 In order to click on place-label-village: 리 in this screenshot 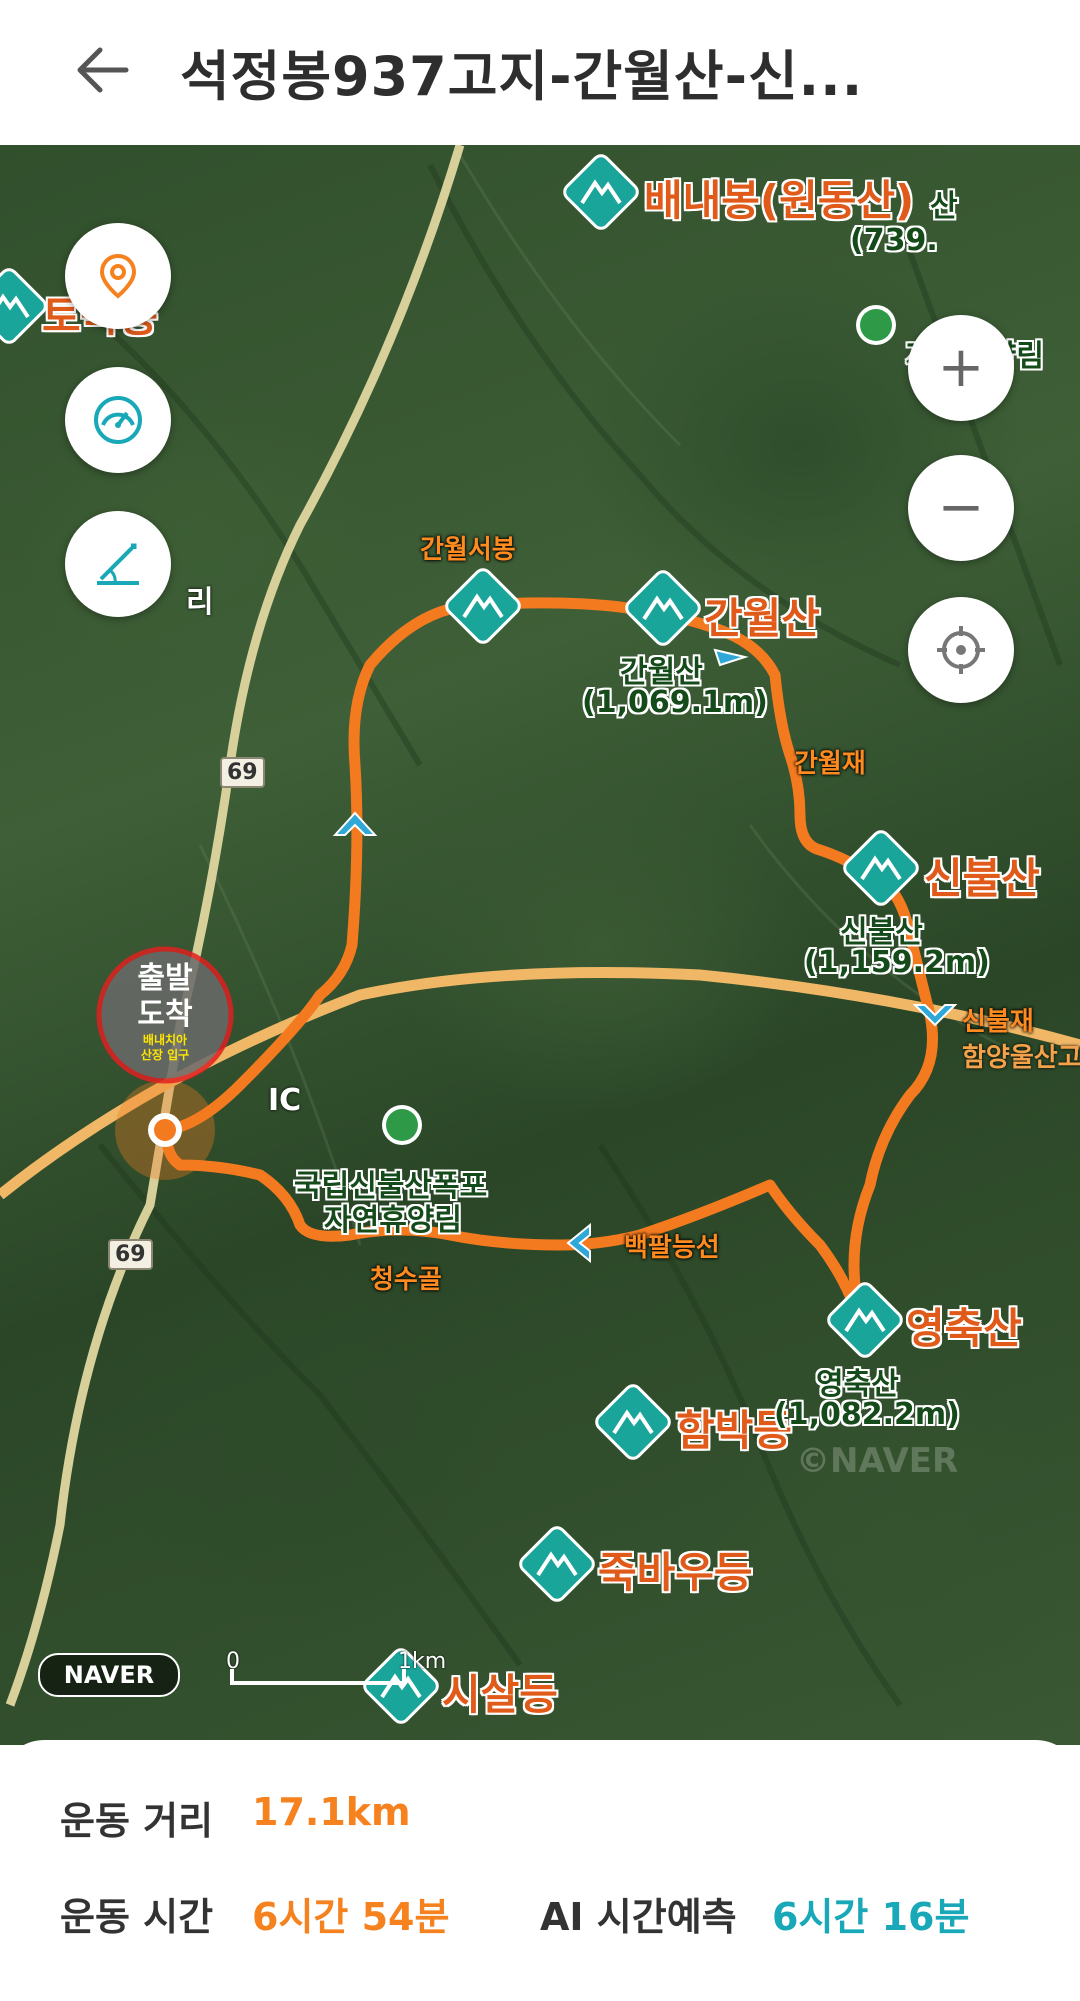, I will do `click(200, 602)`.